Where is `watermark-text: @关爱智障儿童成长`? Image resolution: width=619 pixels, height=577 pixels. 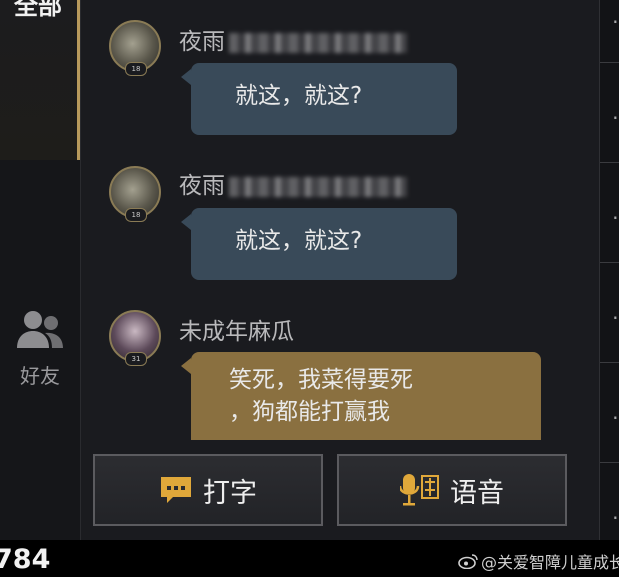 watermark-text: @关爱智障儿童成长 is located at coordinates (550, 562).